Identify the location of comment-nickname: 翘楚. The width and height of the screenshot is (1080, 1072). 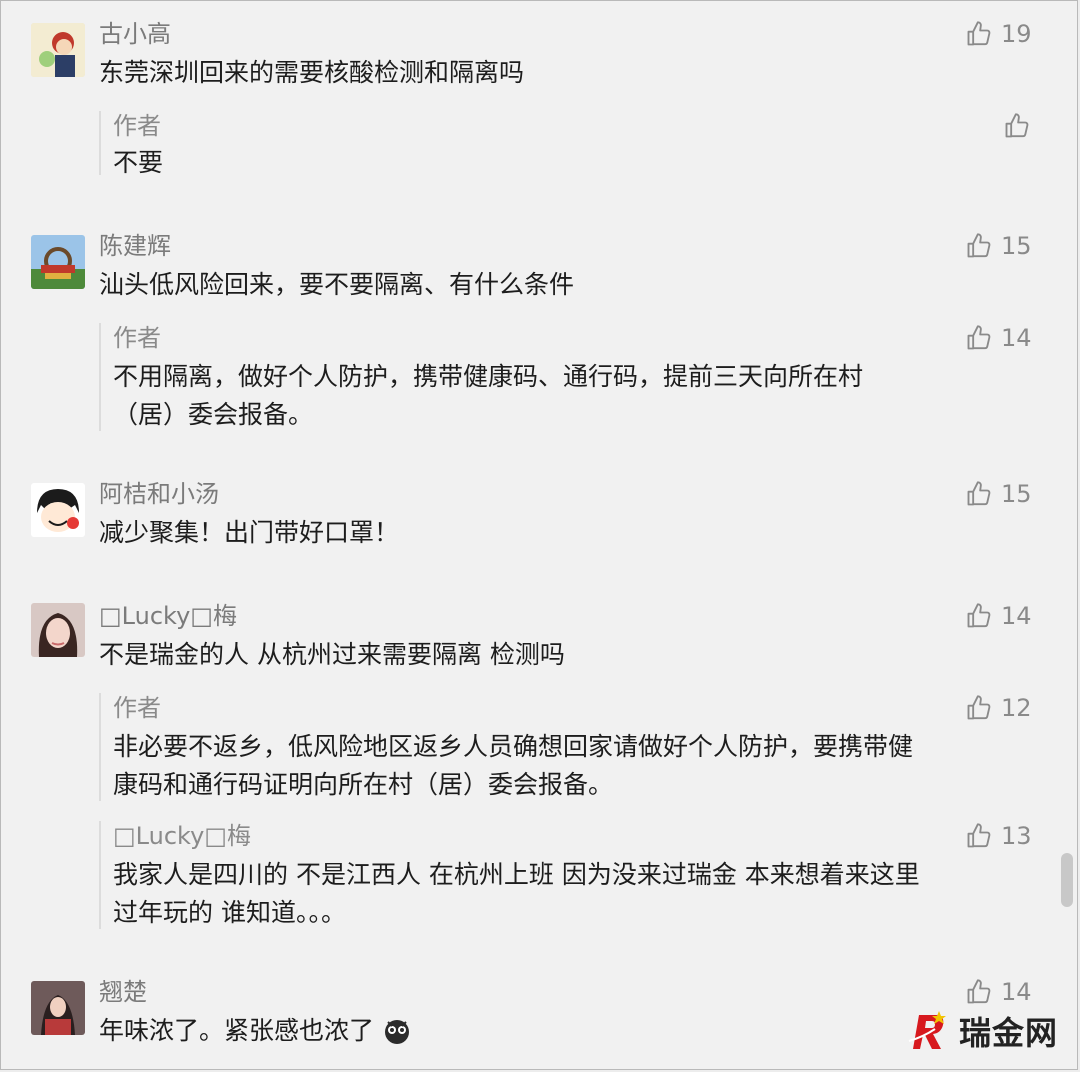
(123, 992).